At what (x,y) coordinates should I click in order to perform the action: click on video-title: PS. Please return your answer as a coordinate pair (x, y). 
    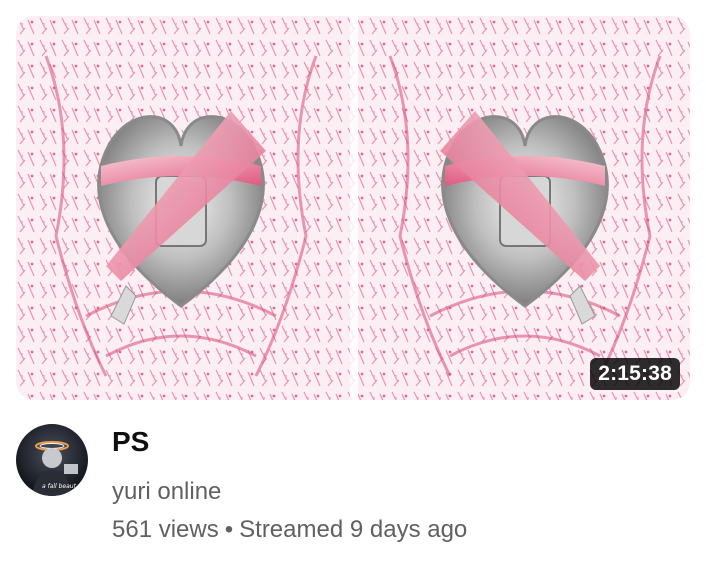
    Looking at the image, I should click on (397, 442).